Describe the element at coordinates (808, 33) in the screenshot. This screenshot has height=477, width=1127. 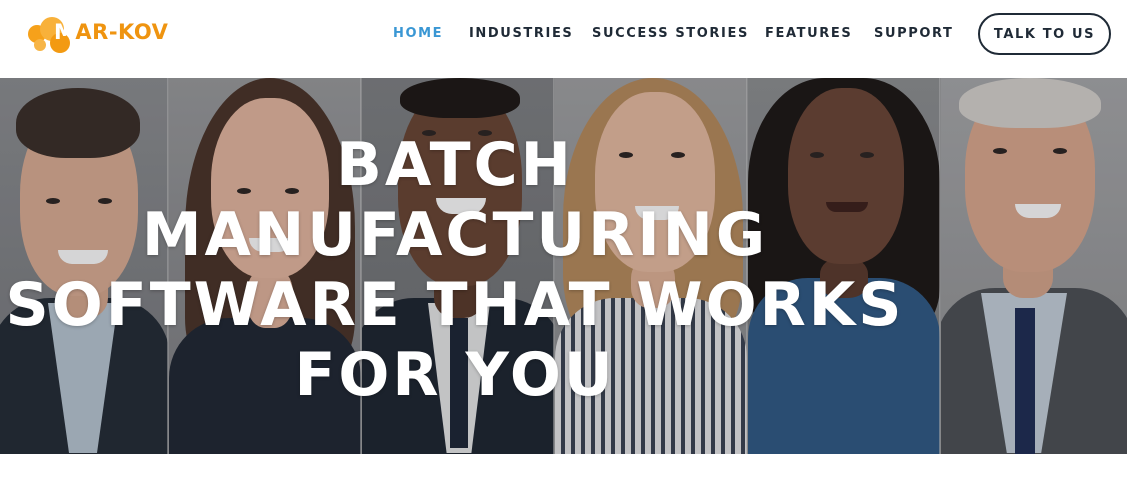
I see `nav-features: FEATURES` at that location.